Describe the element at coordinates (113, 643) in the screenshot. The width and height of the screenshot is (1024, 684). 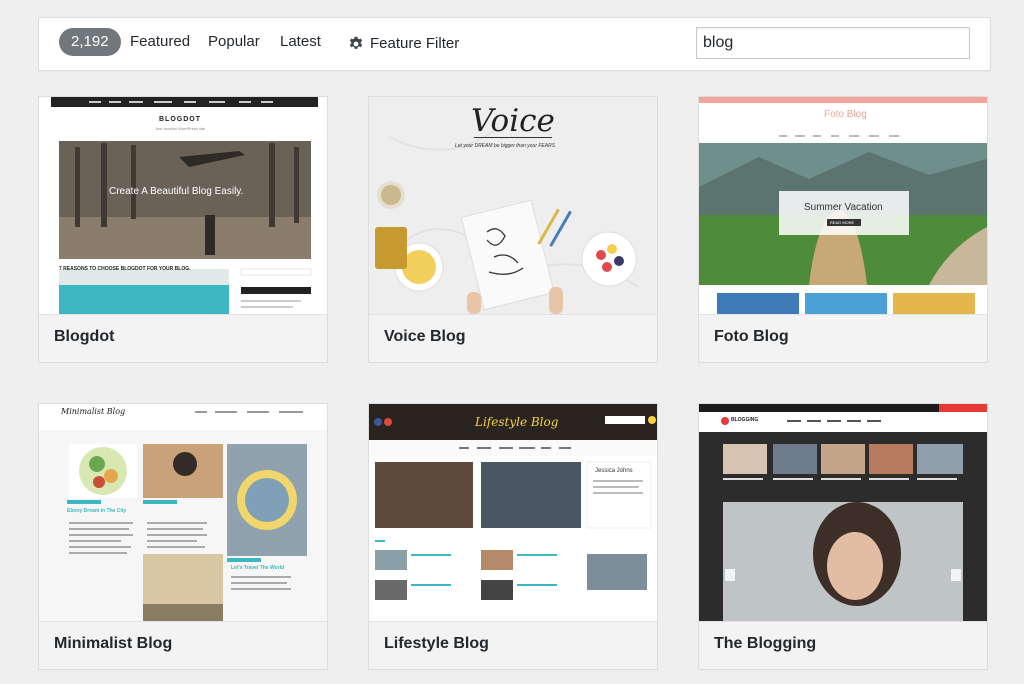
I see `theme-name: Minimalist Blog` at that location.